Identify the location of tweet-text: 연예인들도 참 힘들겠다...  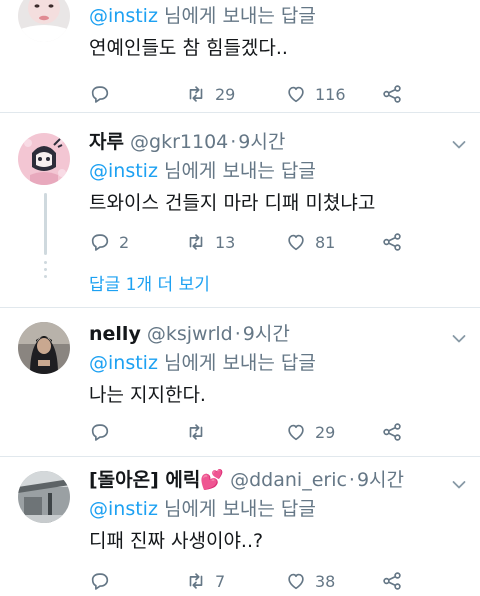
(188, 48).